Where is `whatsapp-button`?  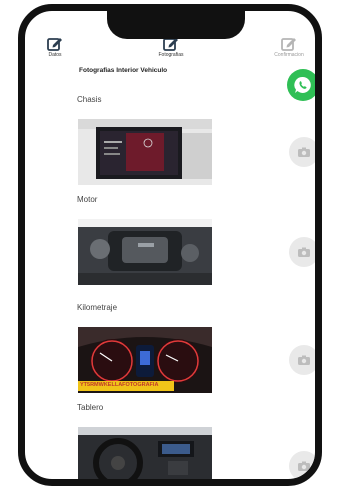
whatsapp-button is located at coordinates (301, 85).